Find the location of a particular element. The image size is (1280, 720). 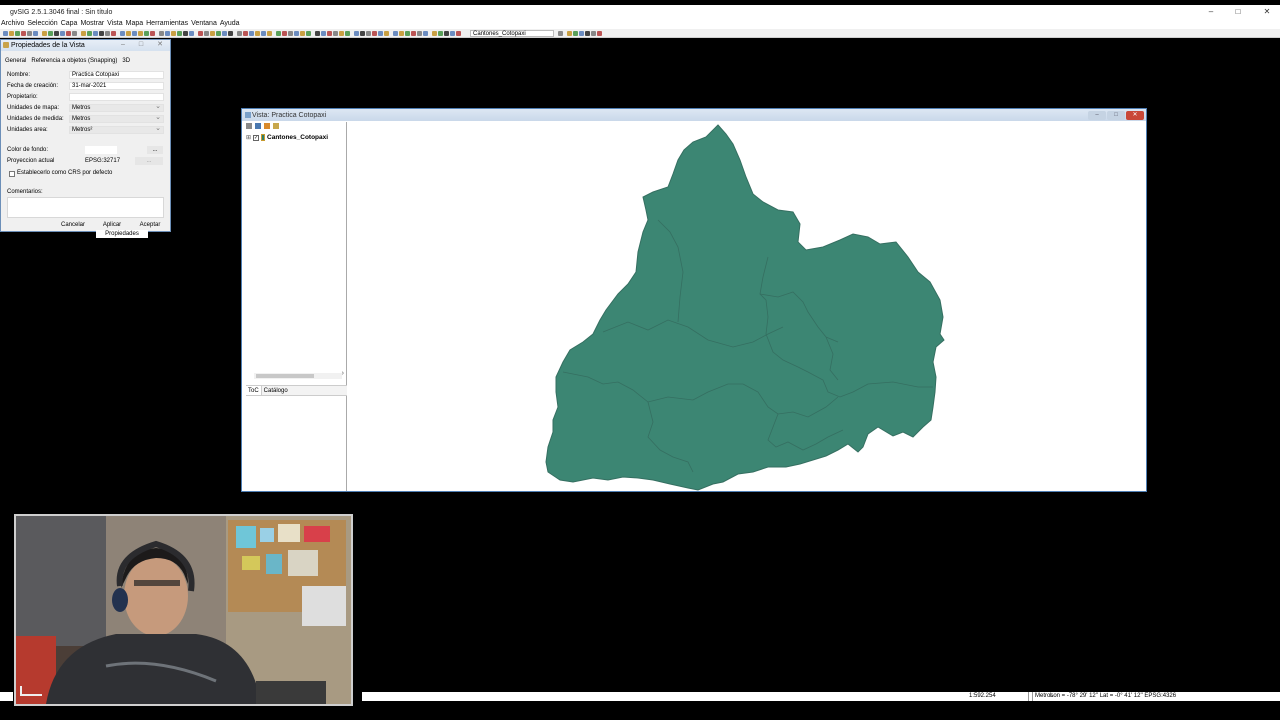

layer-selector: Cantones_Cotopaxi is located at coordinates (512, 33).